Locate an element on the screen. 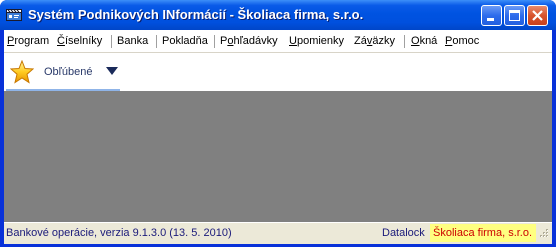  menu-pohladavky: Pohľadávky is located at coordinates (249, 41).